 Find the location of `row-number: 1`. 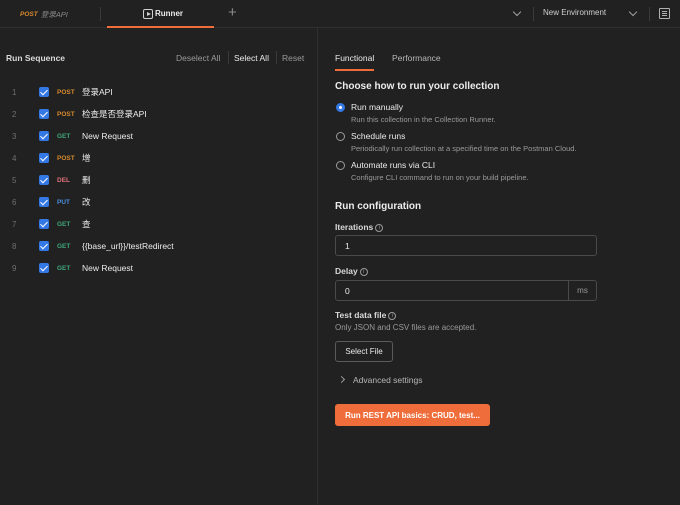

row-number: 1 is located at coordinates (14, 92).